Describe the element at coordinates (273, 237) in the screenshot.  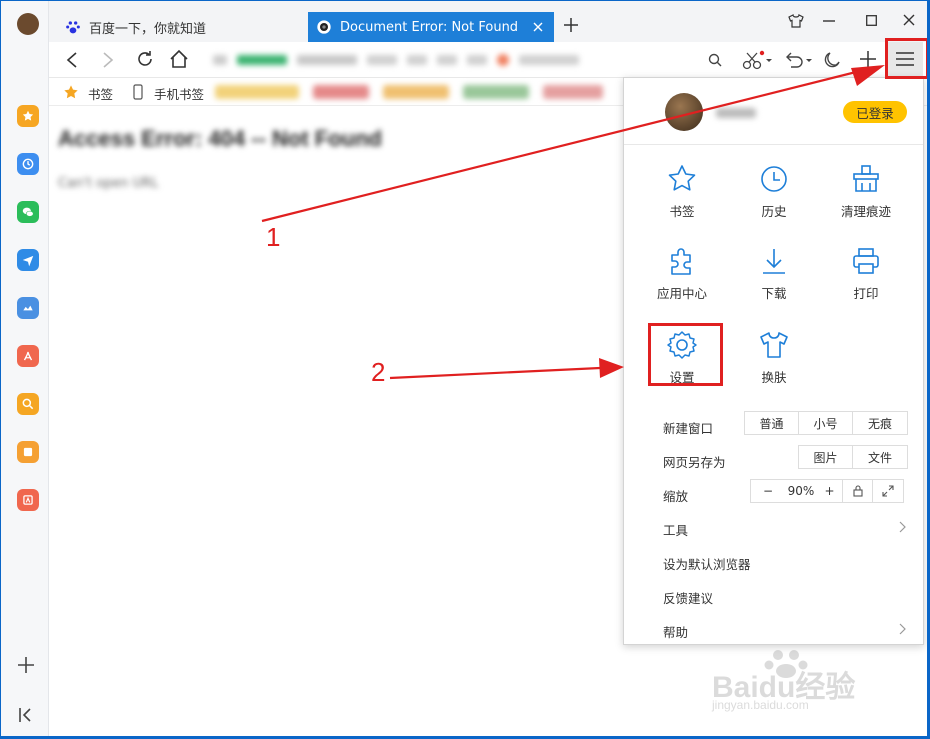
I see `annotation-label-1: 1` at that location.